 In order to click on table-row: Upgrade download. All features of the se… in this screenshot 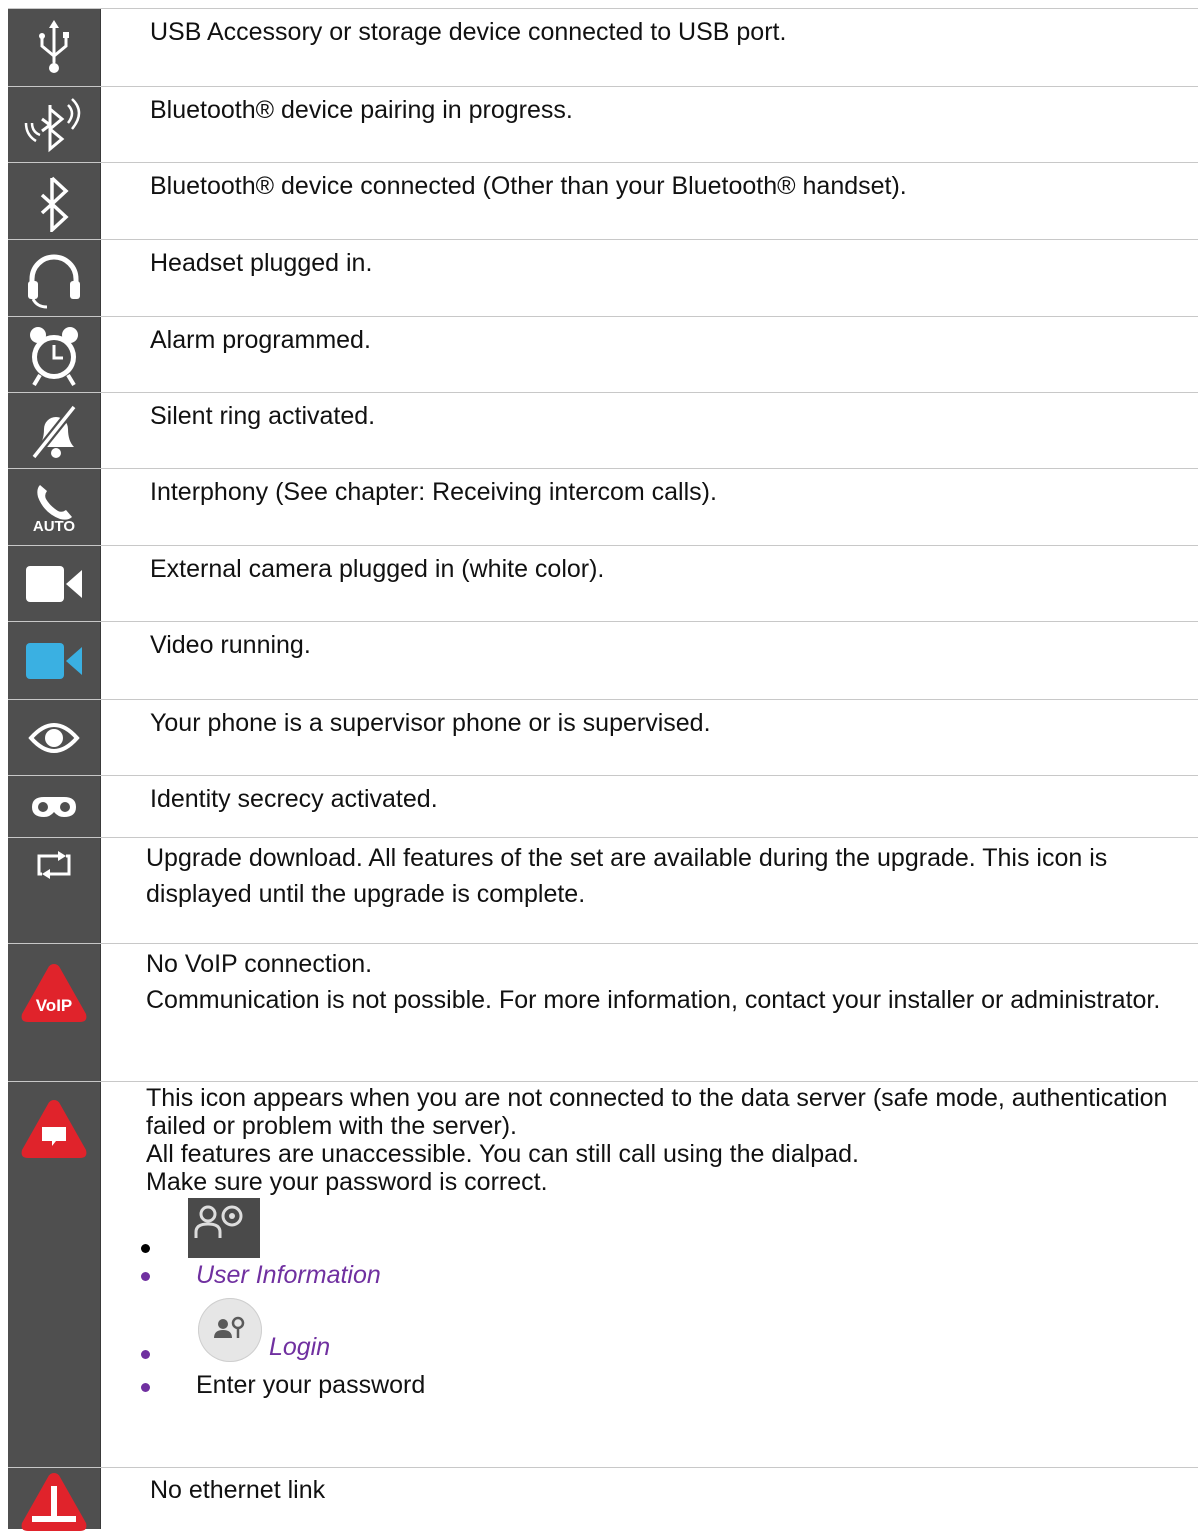, I will do `click(603, 890)`.